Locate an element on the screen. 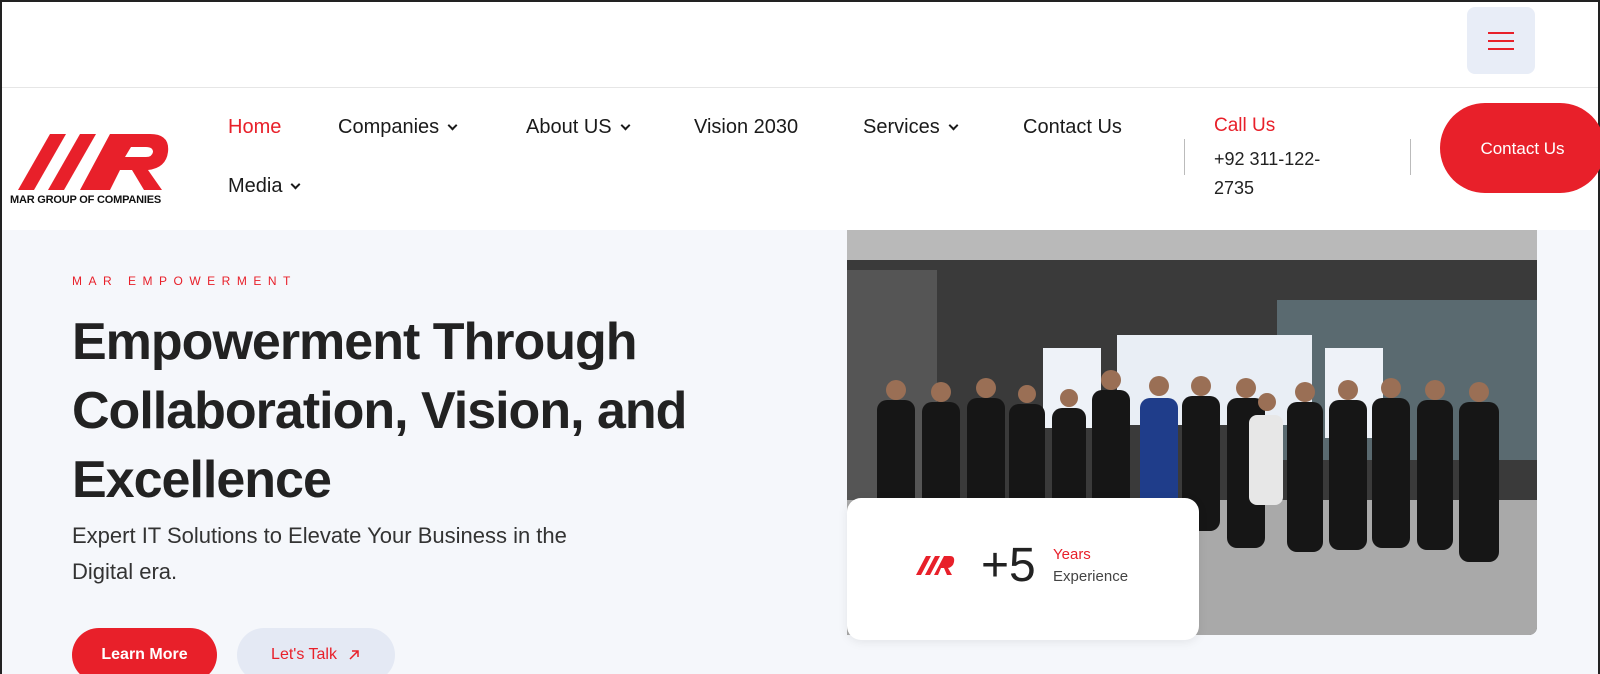 Image resolution: width=1600 pixels, height=674 pixels. call-us-label: Call Us is located at coordinates (1245, 125).